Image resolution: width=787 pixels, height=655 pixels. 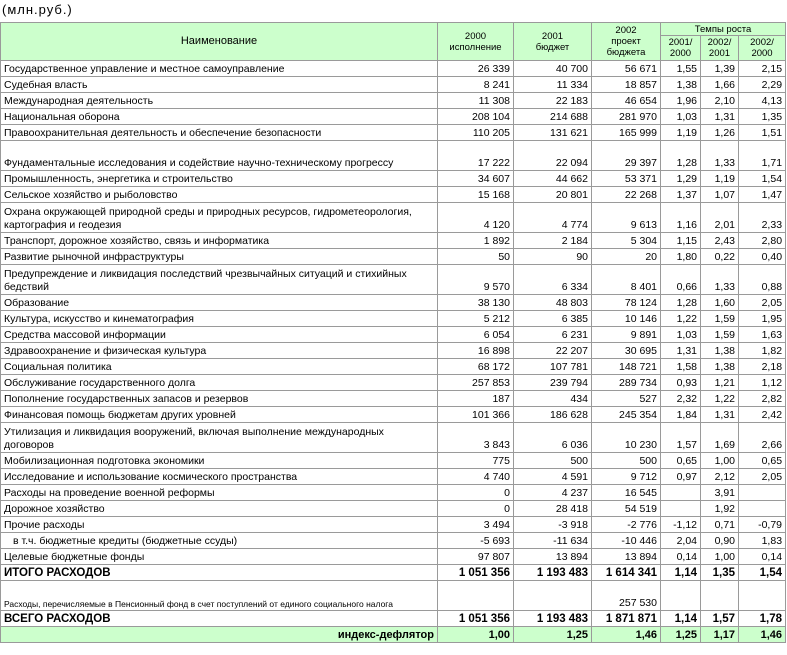 I want to click on row-name: ИТОГО РАСХОДОВ, so click(x=219, y=572).